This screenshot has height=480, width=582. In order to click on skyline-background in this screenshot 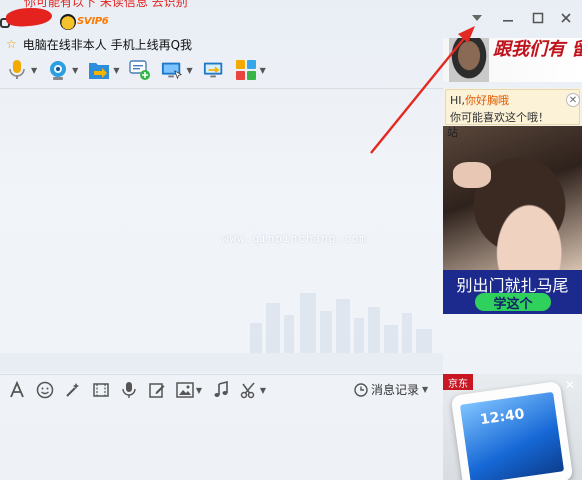, I will do `click(221, 333)`.